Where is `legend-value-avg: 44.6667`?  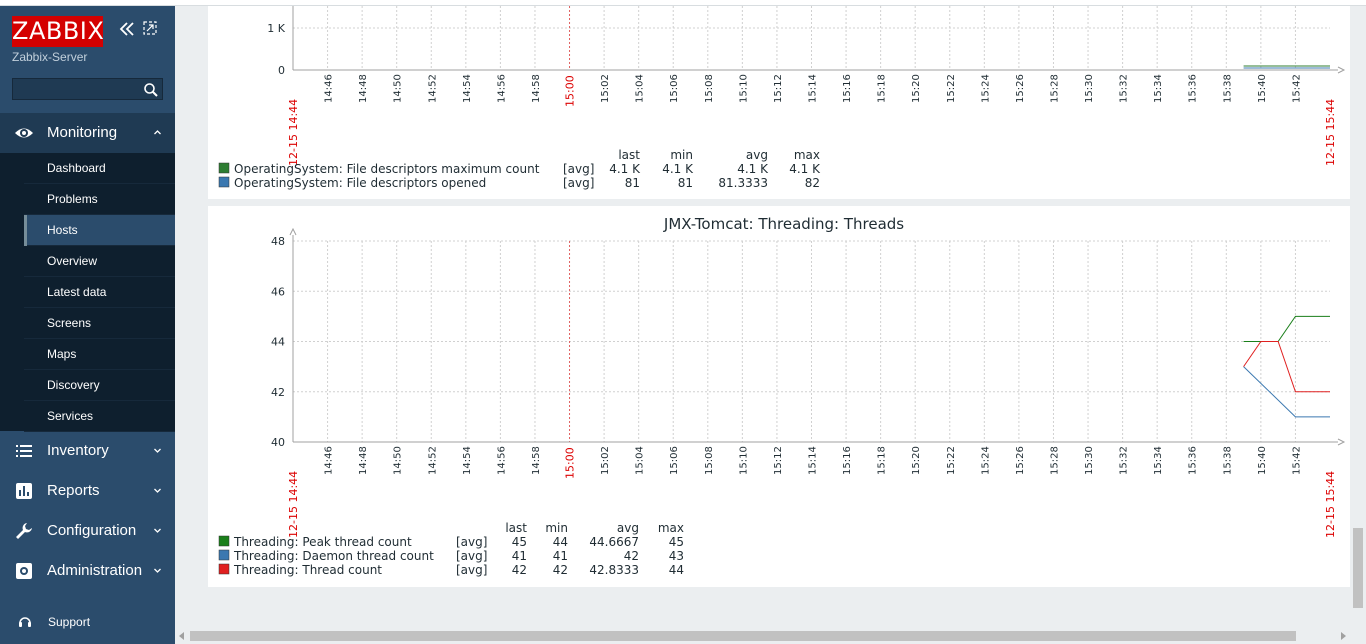 legend-value-avg: 44.6667 is located at coordinates (614, 542).